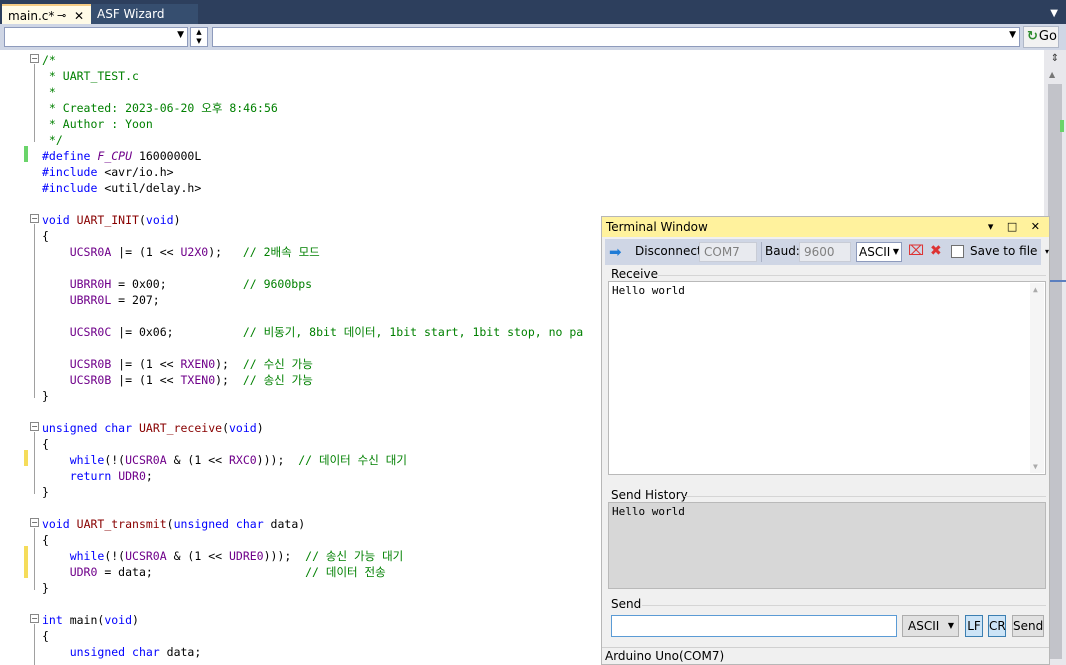 Image resolution: width=1066 pixels, height=665 pixels. I want to click on code-line: #include <avr/io.h>, so click(108, 172).